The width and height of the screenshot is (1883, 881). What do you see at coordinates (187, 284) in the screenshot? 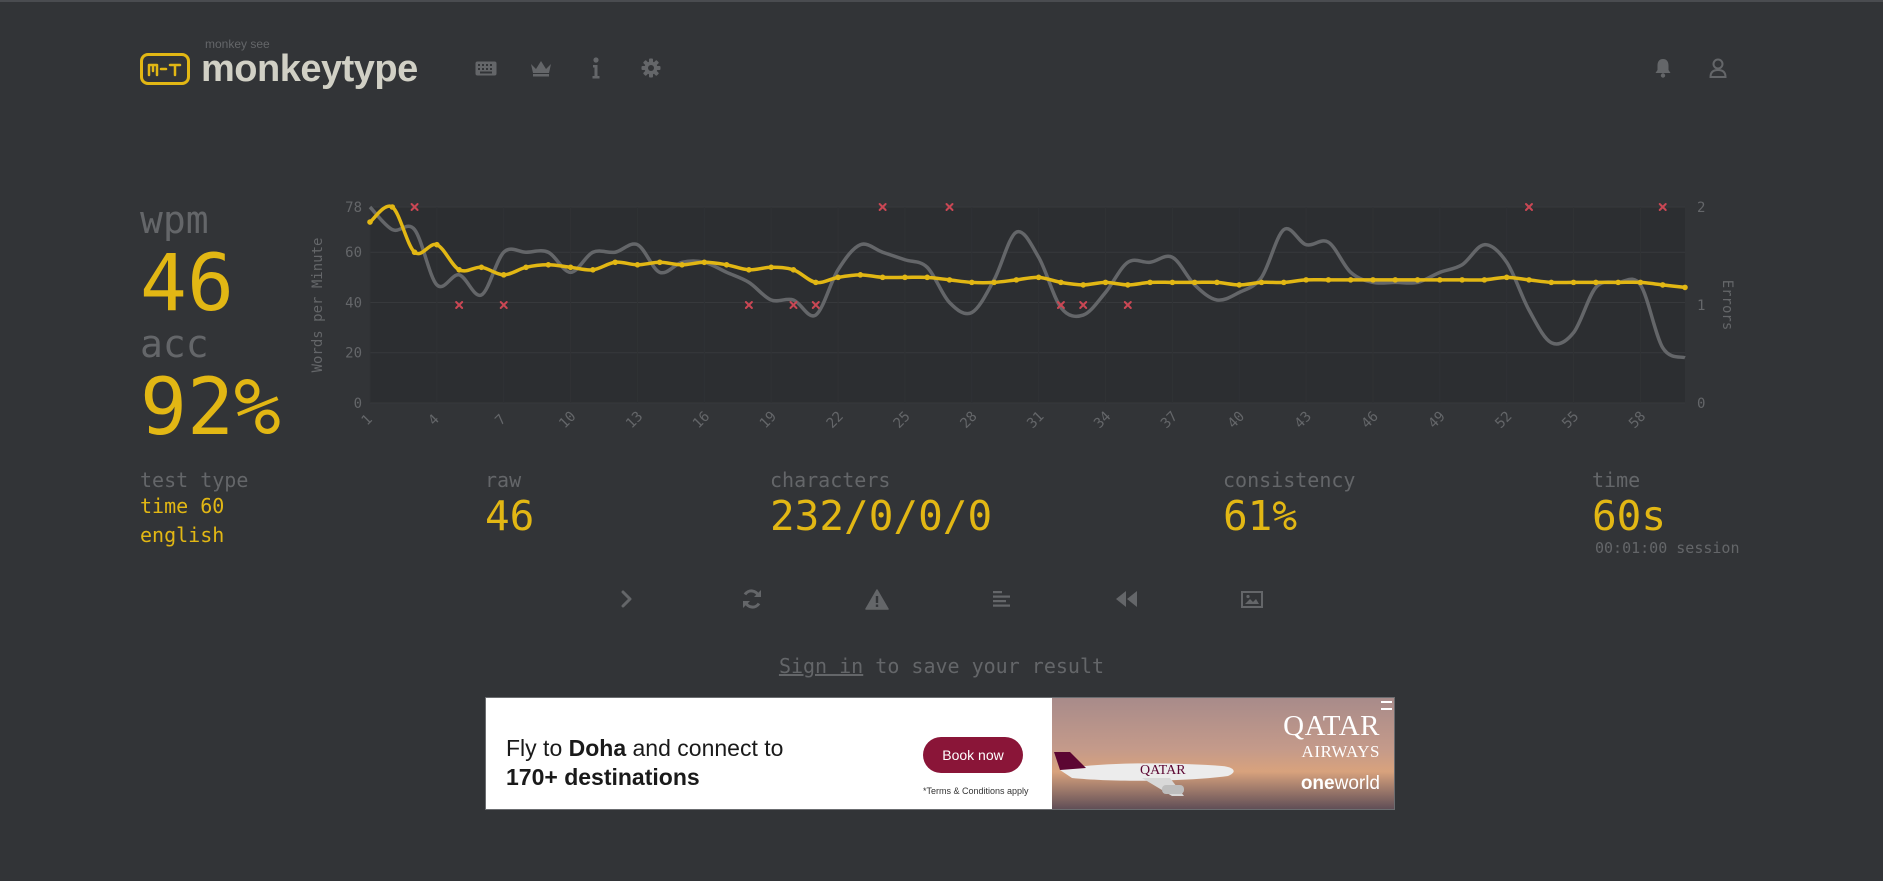
I see `wpm-value: 46` at bounding box center [187, 284].